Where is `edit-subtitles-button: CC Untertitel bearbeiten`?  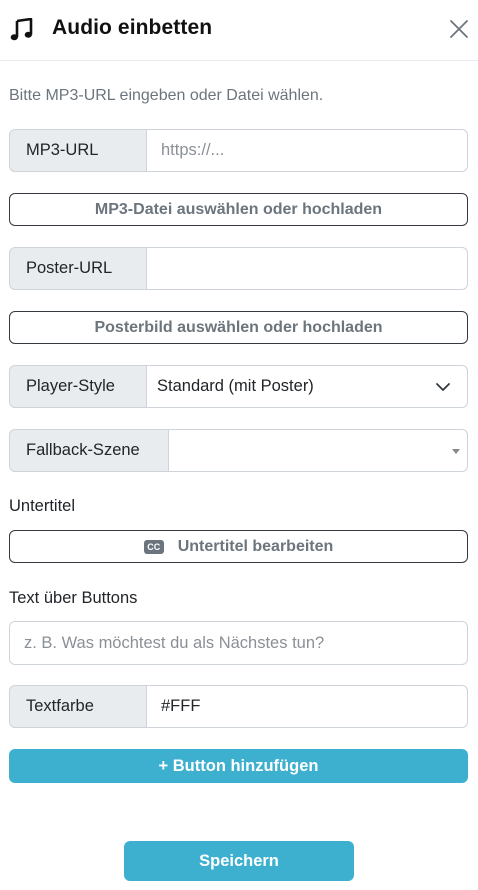 edit-subtitles-button: CC Untertitel bearbeiten is located at coordinates (238, 546).